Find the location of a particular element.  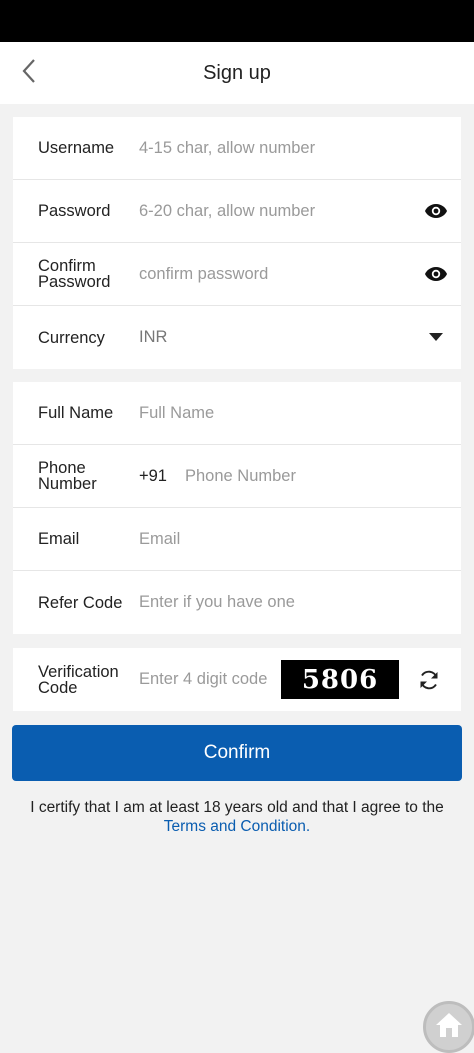

confirm-password-row: Confirm Password is located at coordinates (237, 274).